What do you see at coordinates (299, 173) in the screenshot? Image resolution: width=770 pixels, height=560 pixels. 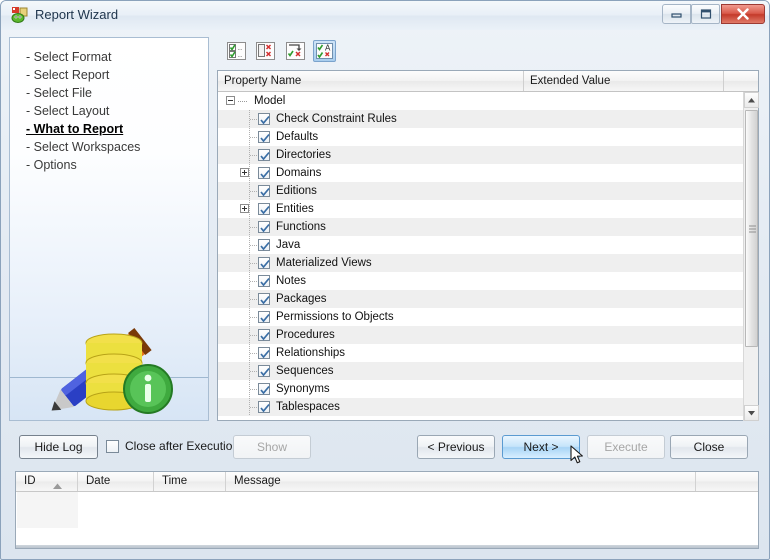 I see `tree-row-label: Domains` at bounding box center [299, 173].